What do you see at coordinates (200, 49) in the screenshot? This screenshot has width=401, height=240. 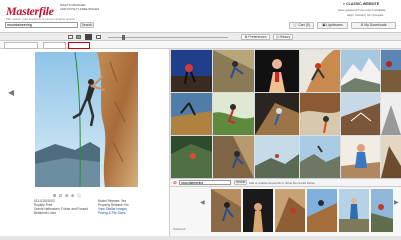 I see `filter-bar: All Images 3000 RM 1034 RF 1923` at bounding box center [200, 49].